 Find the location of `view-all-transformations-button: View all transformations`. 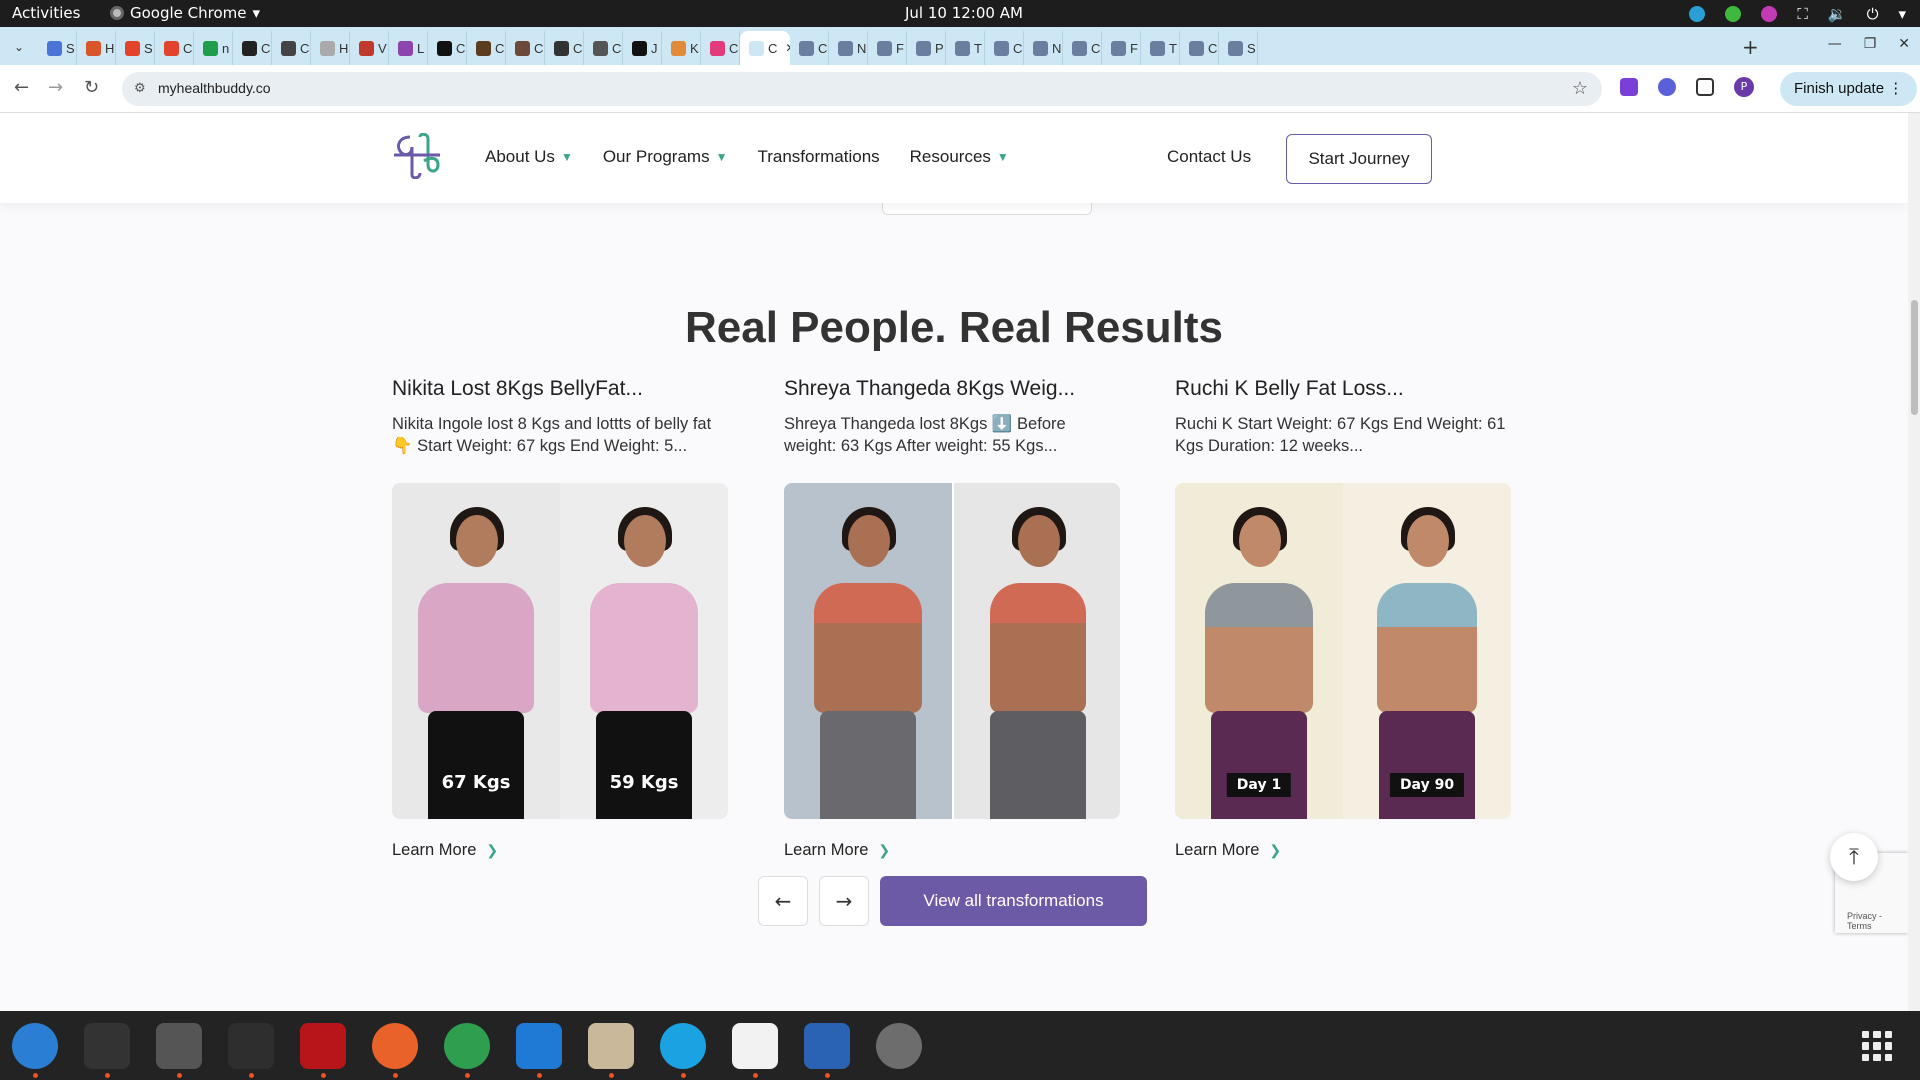

view-all-transformations-button: View all transformations is located at coordinates (1013, 901).